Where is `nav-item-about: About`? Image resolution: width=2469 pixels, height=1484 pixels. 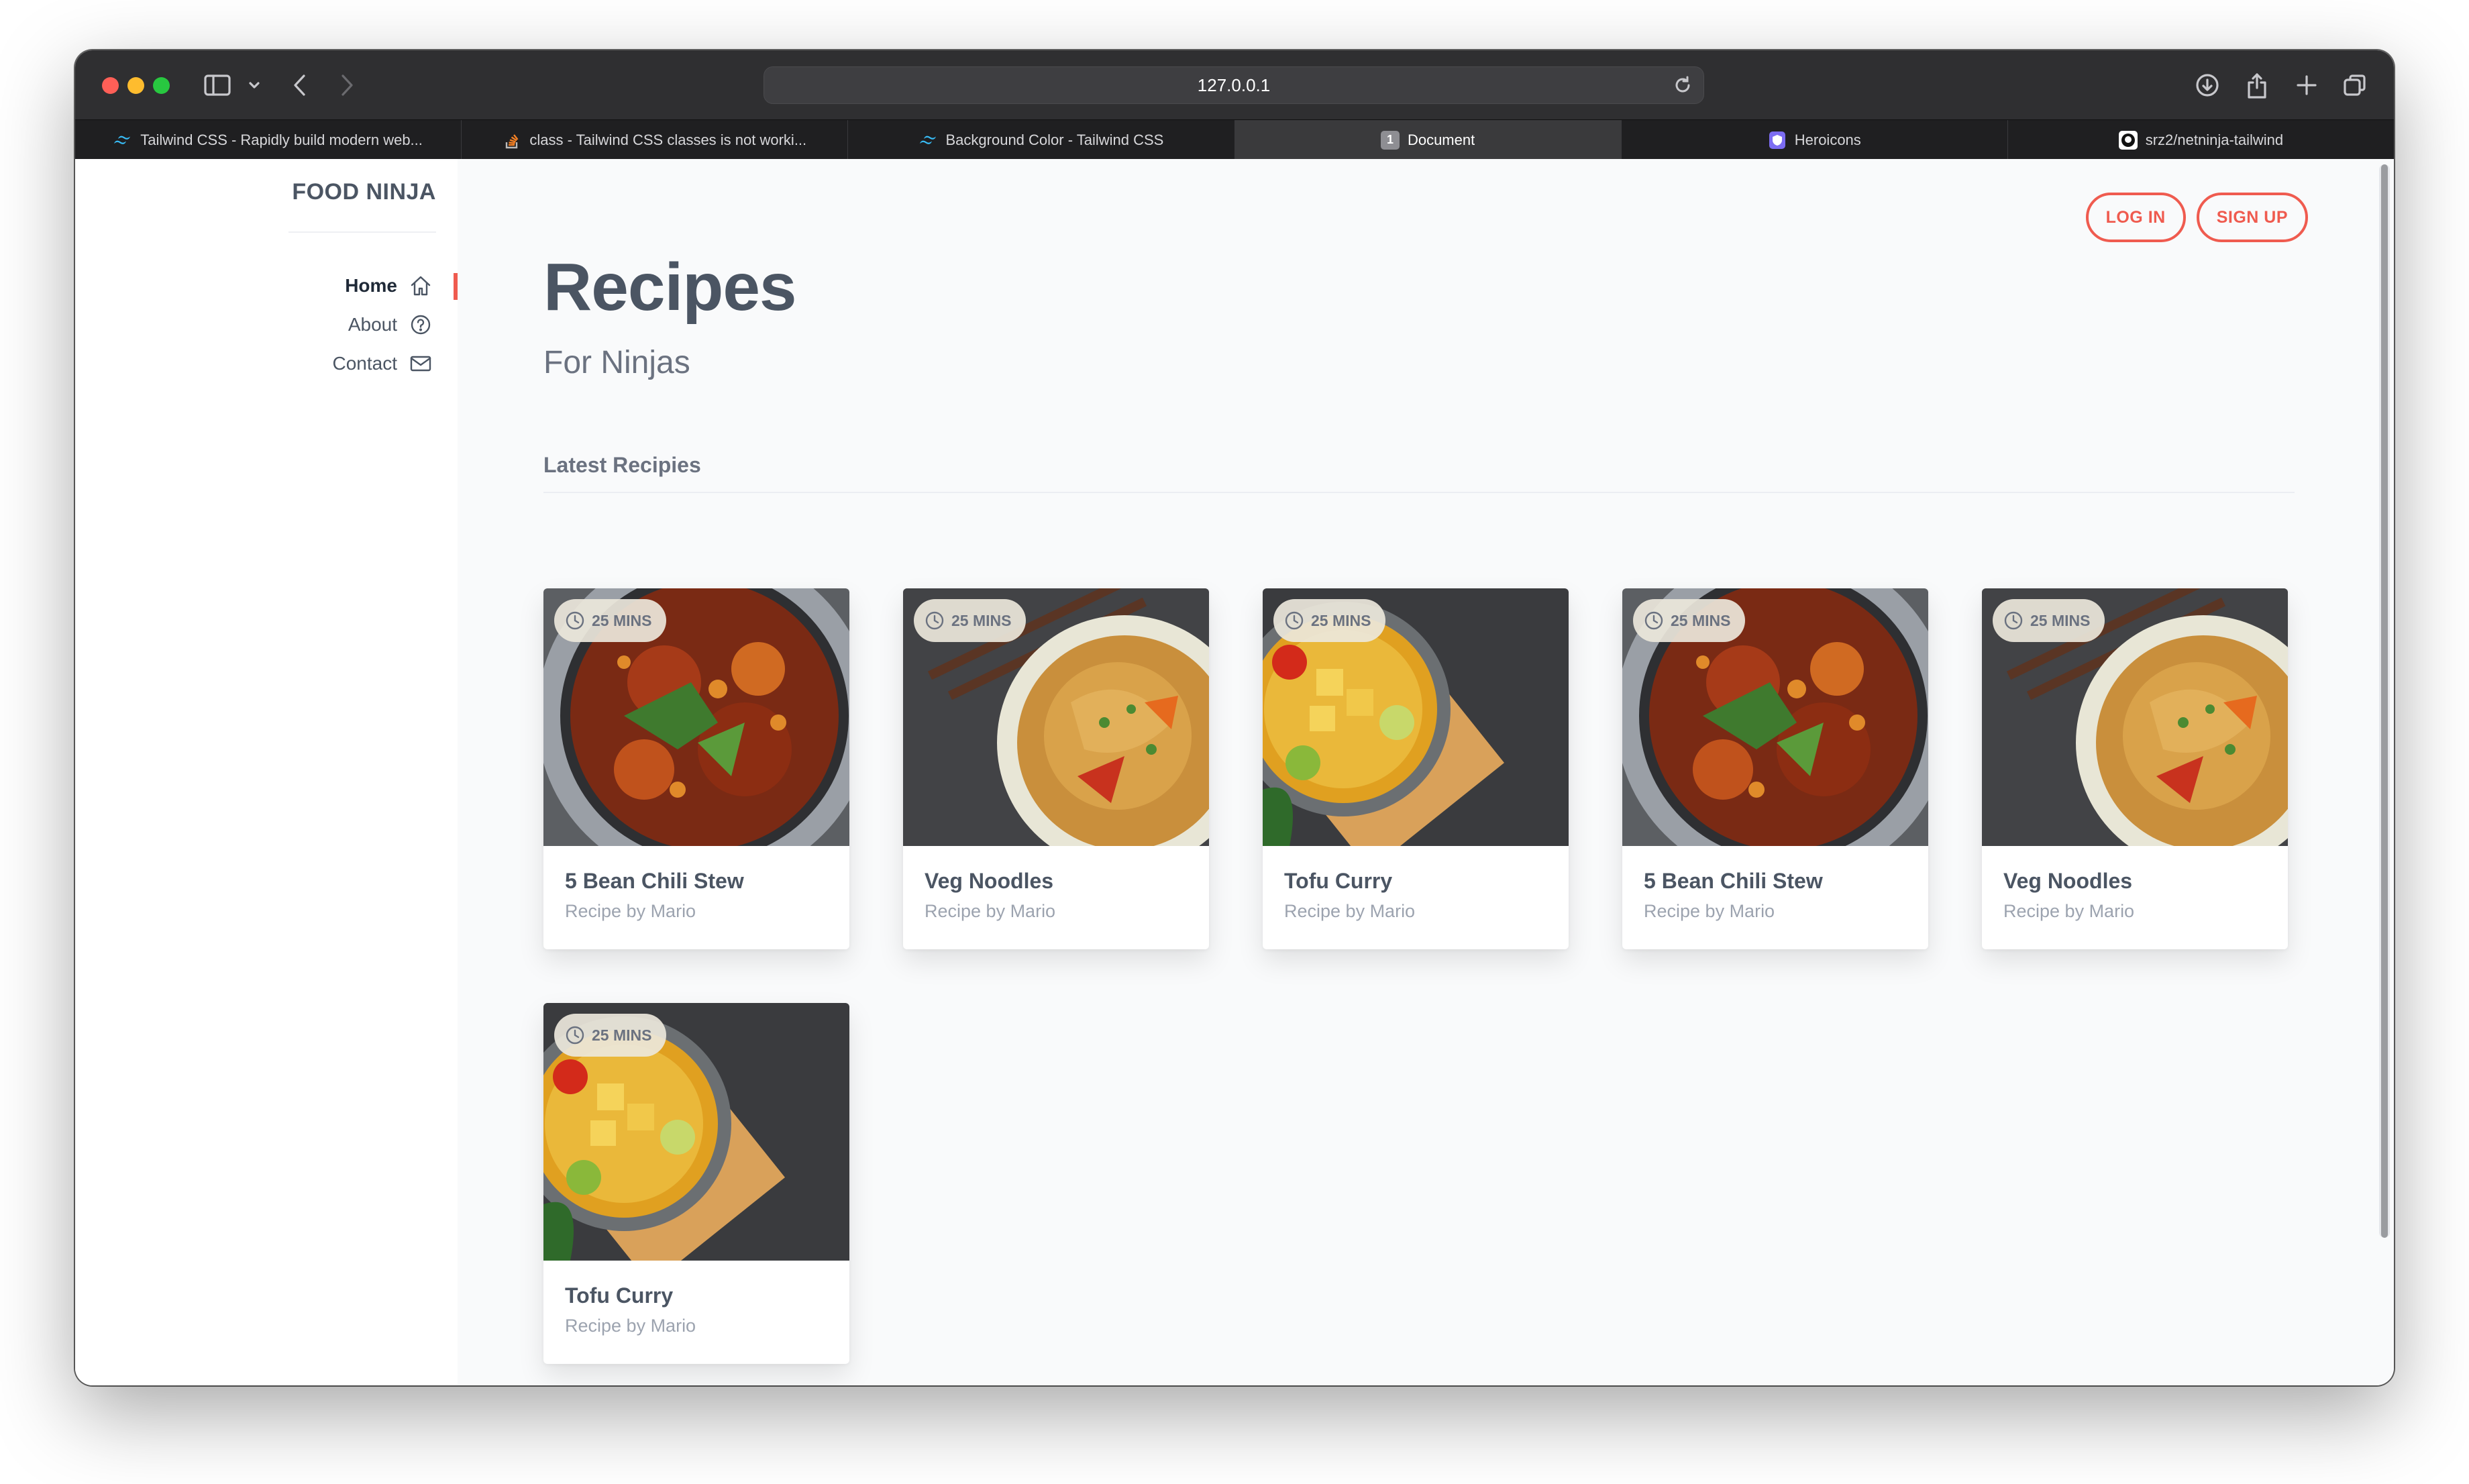 nav-item-about: About is located at coordinates (395, 324).